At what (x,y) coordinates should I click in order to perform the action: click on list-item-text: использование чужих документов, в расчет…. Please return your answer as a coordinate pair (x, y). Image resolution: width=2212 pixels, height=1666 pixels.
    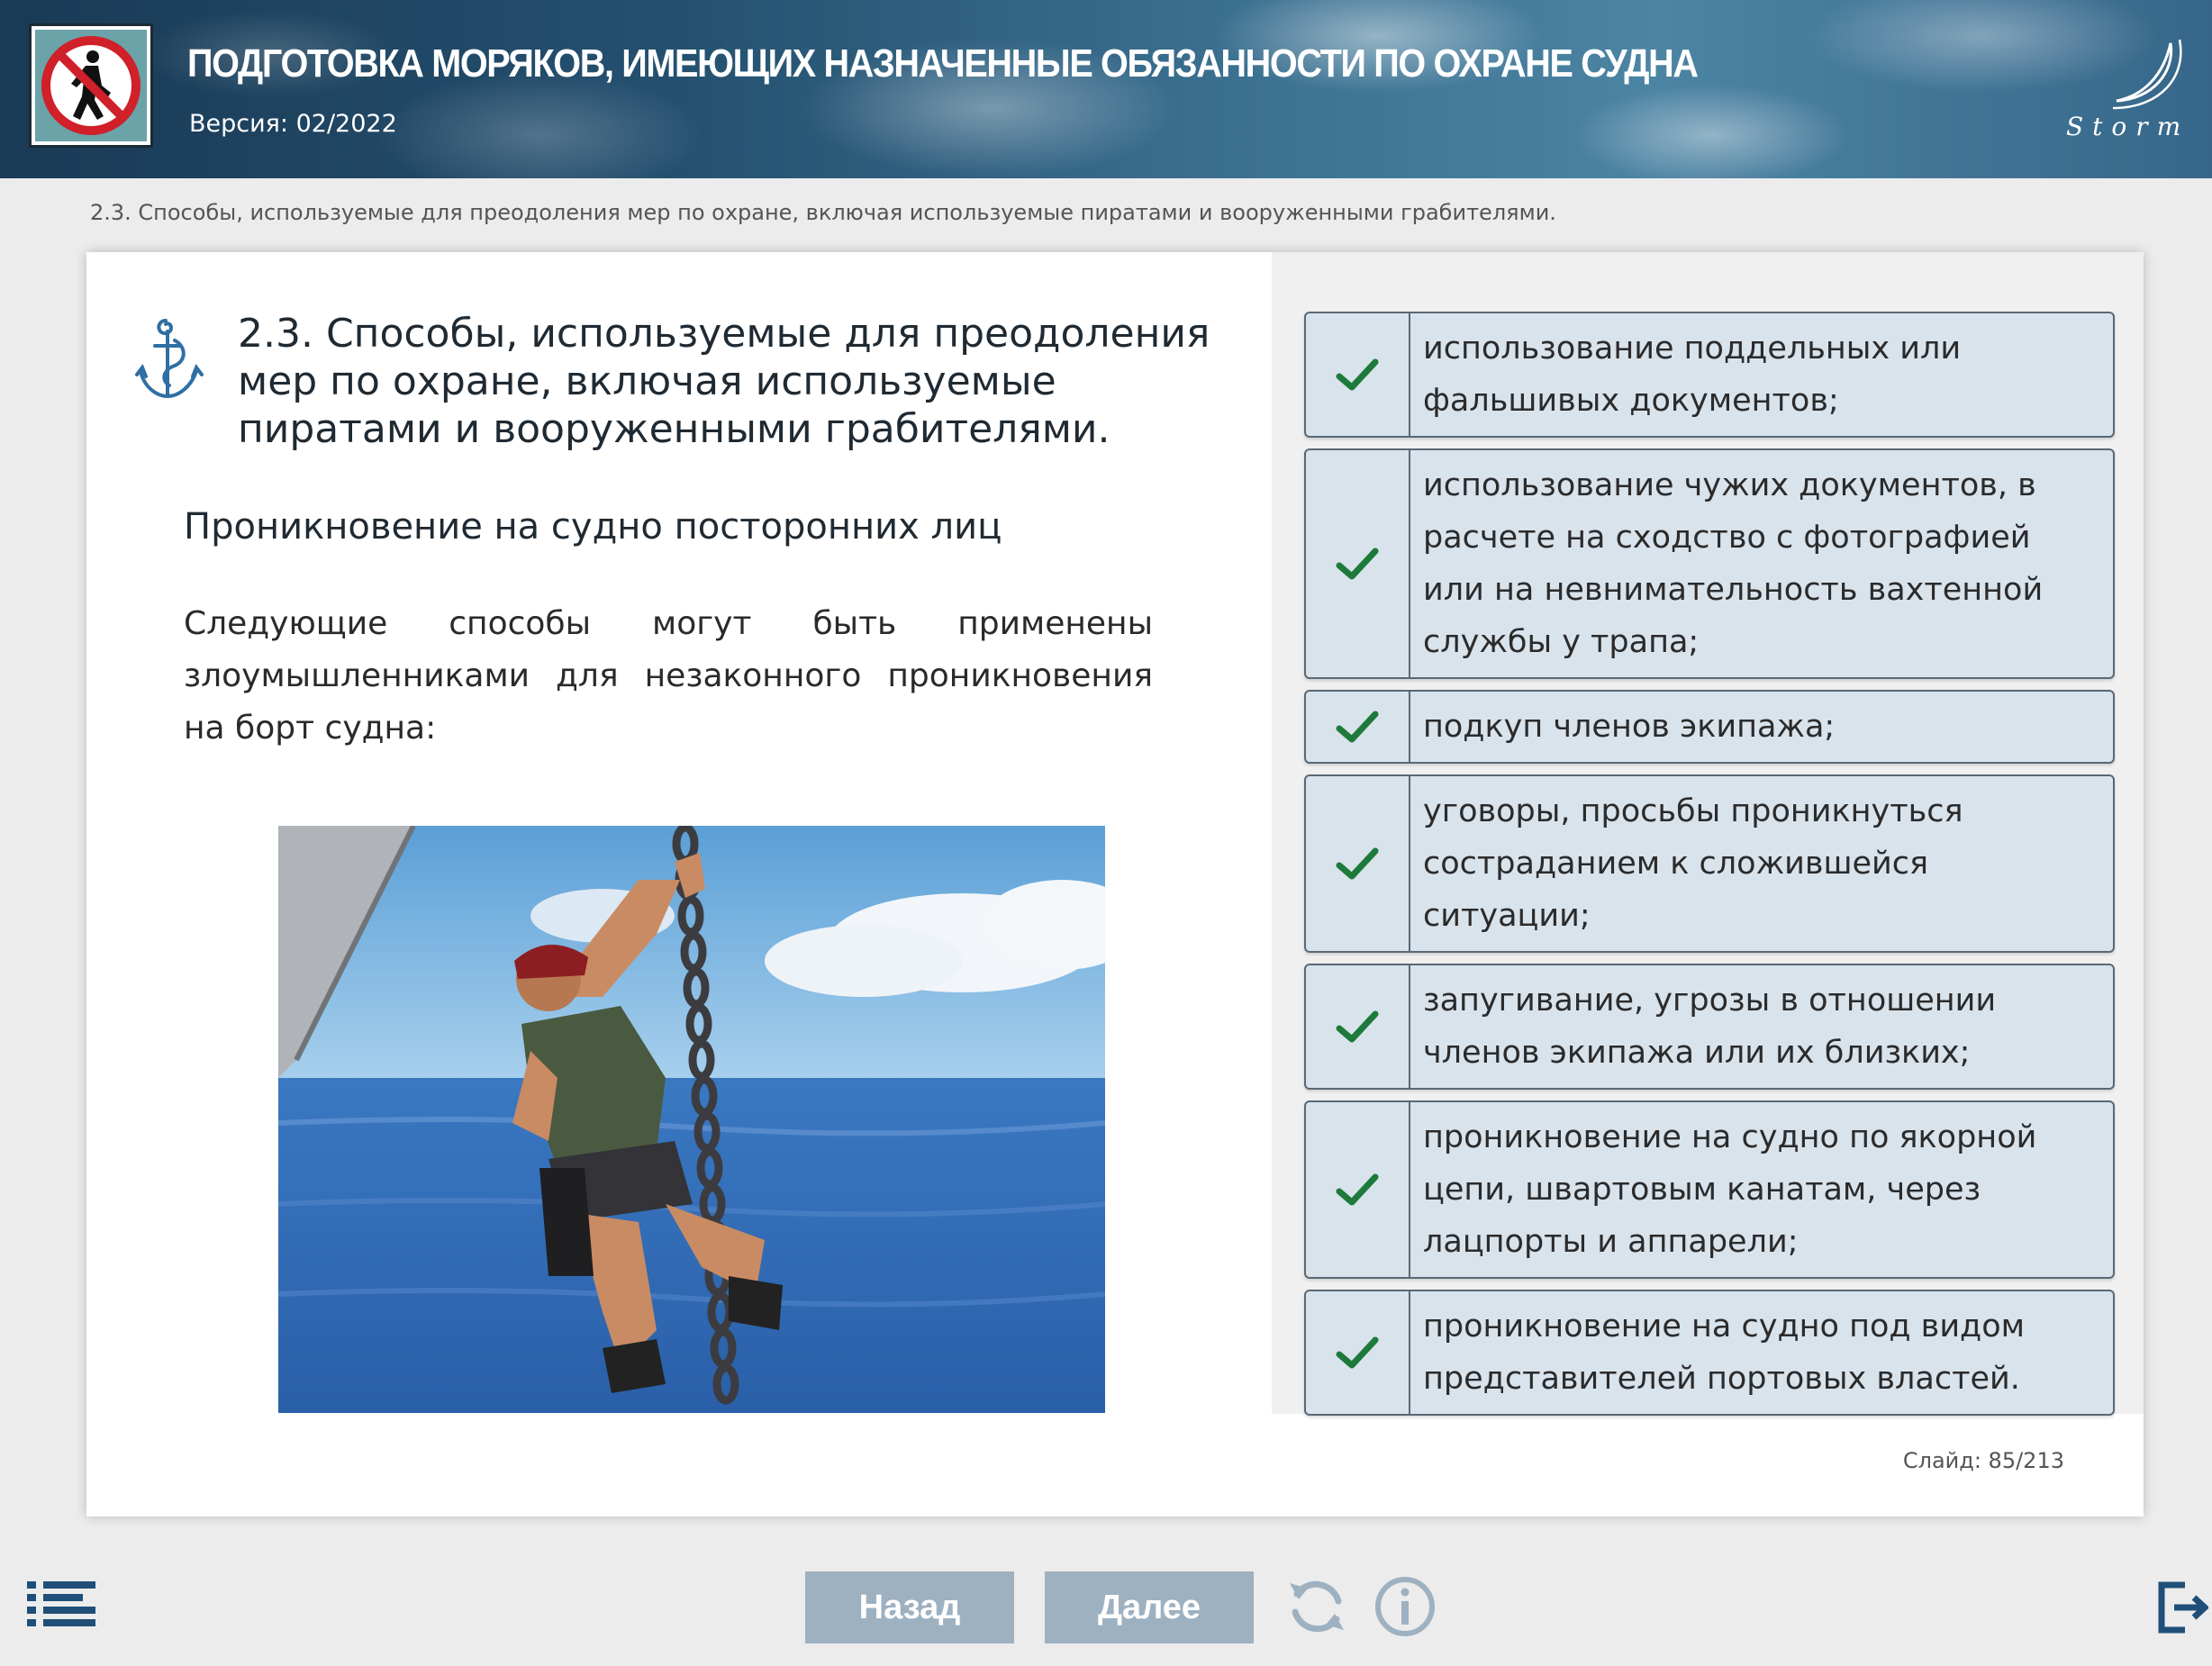
    Looking at the image, I should click on (1733, 563).